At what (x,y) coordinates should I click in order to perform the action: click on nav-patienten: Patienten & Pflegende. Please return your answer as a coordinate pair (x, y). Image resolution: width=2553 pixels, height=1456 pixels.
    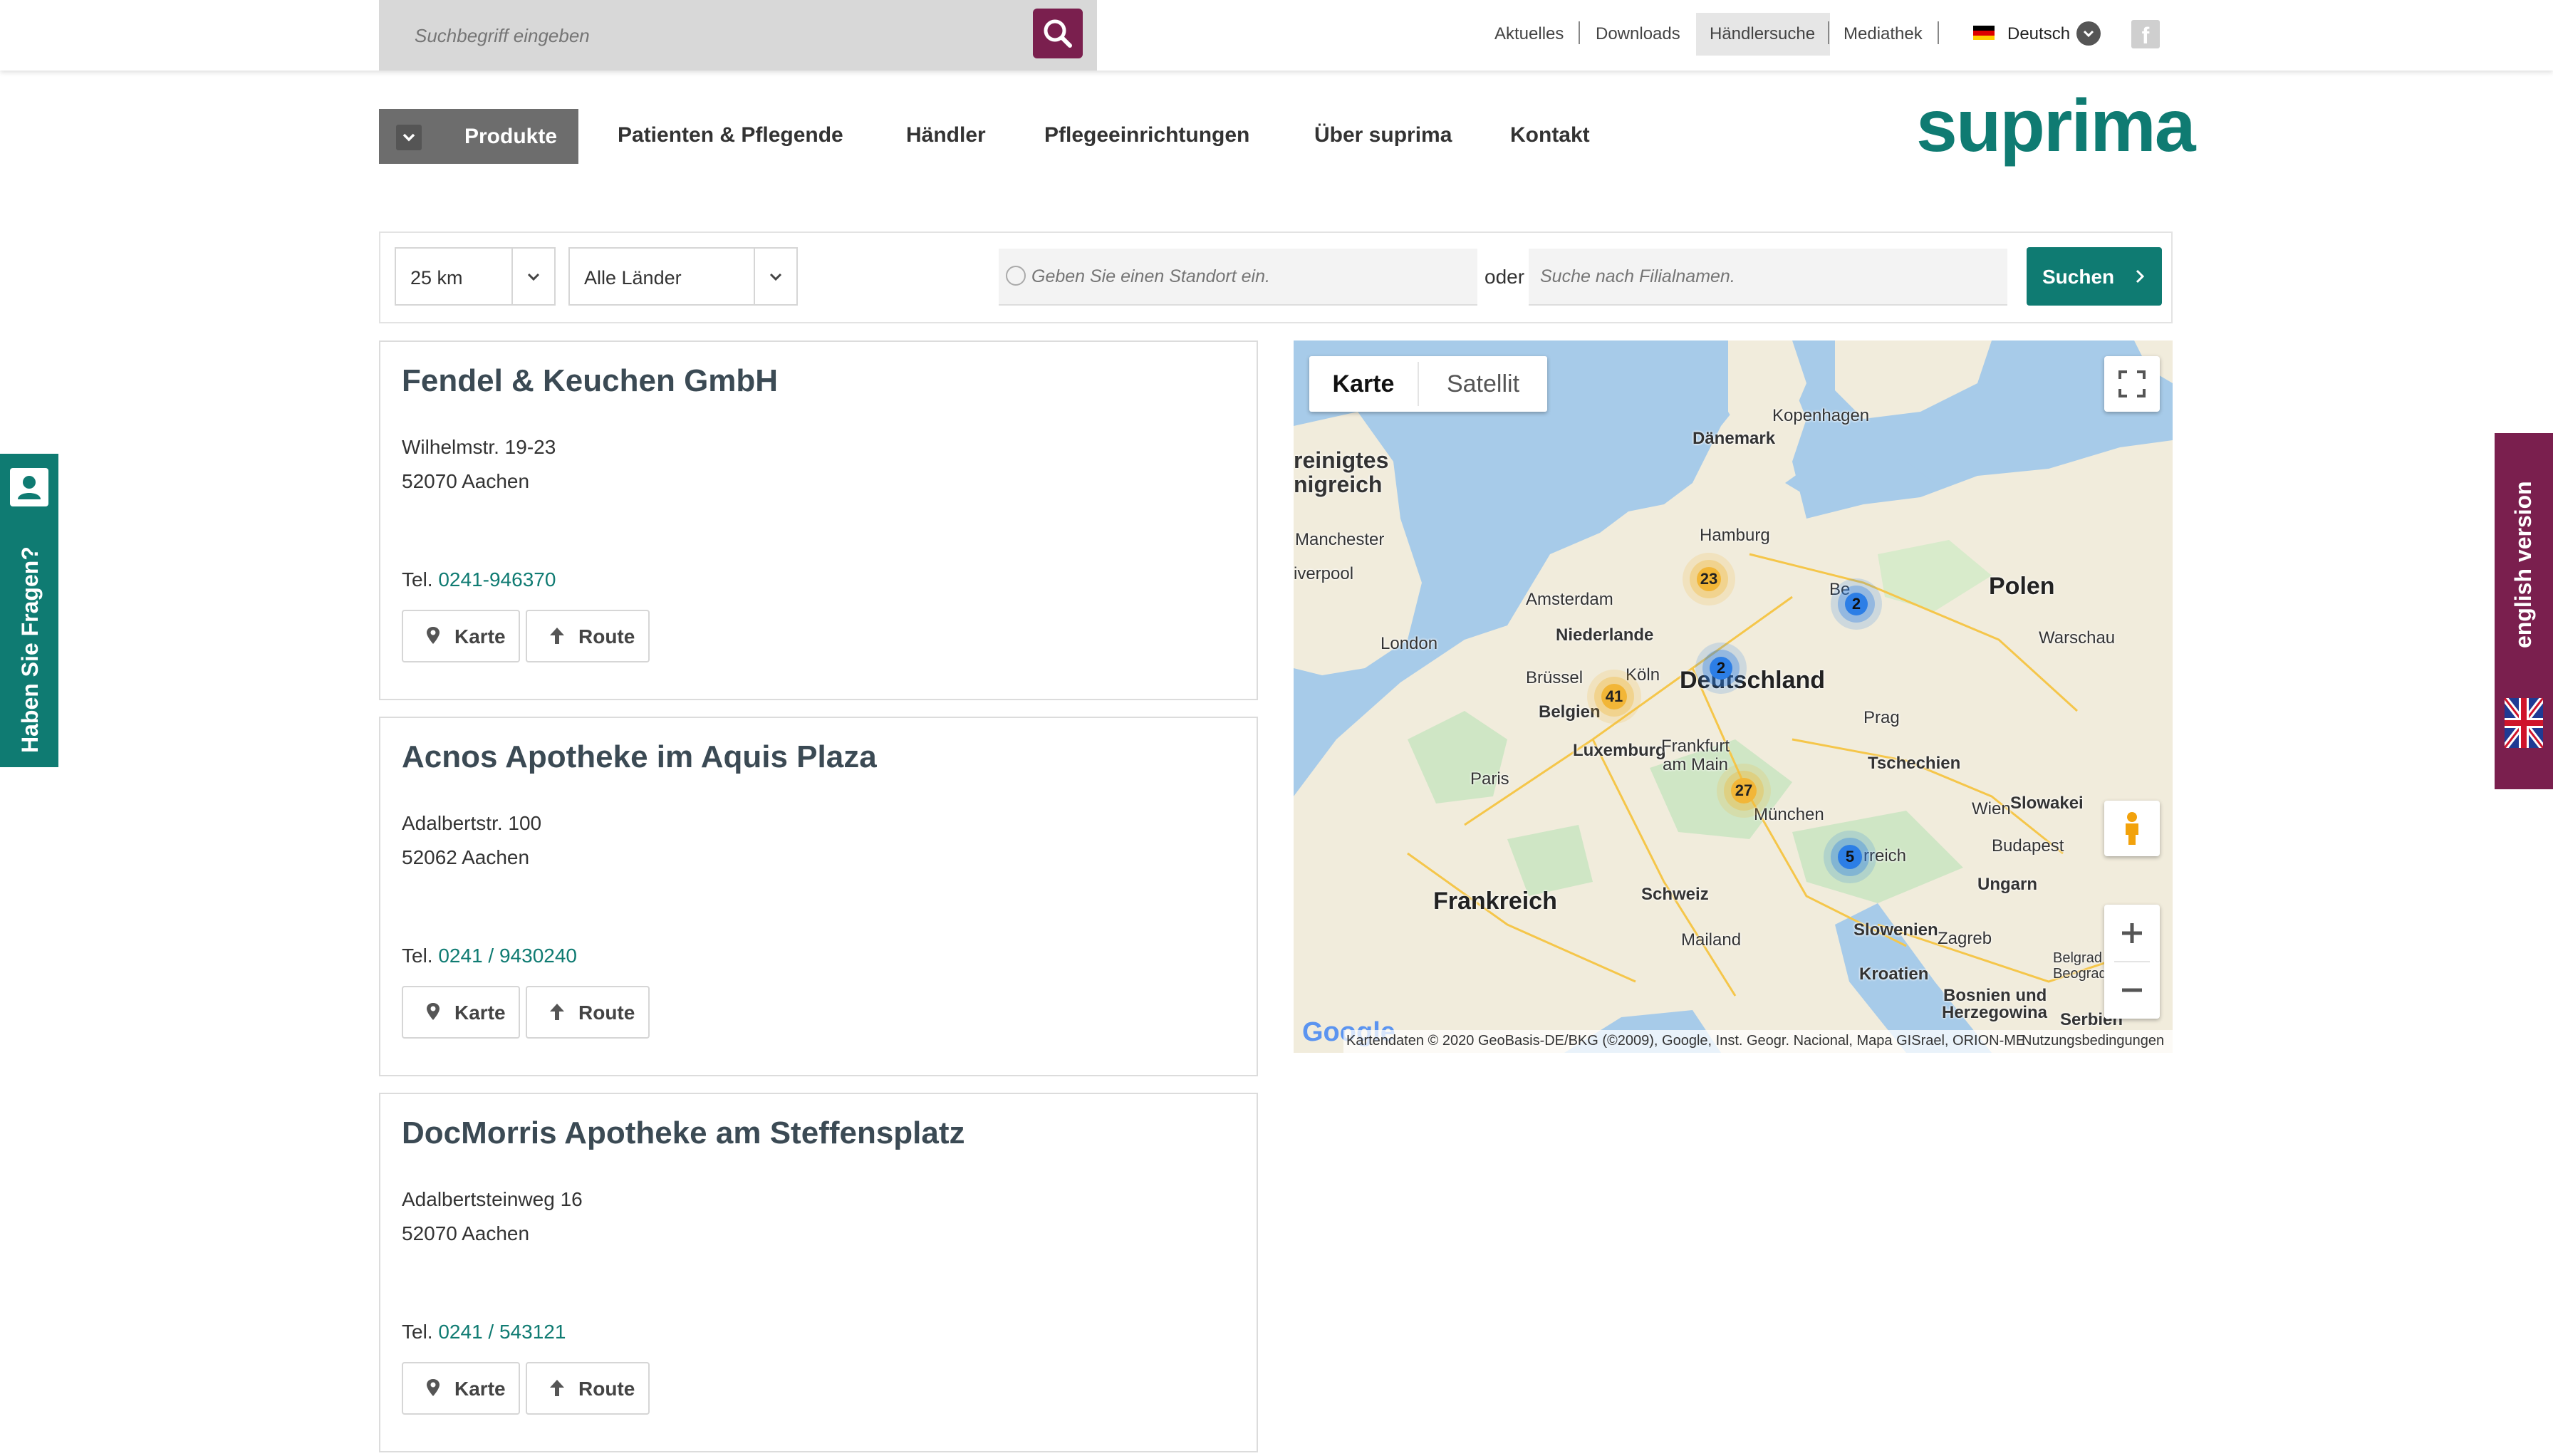
    Looking at the image, I should click on (730, 135).